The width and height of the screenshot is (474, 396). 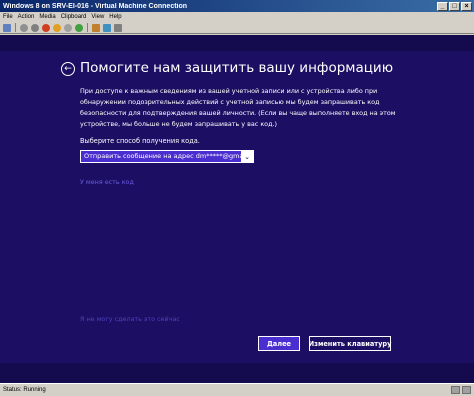 I want to click on turn-off-icon, so click(x=35, y=27).